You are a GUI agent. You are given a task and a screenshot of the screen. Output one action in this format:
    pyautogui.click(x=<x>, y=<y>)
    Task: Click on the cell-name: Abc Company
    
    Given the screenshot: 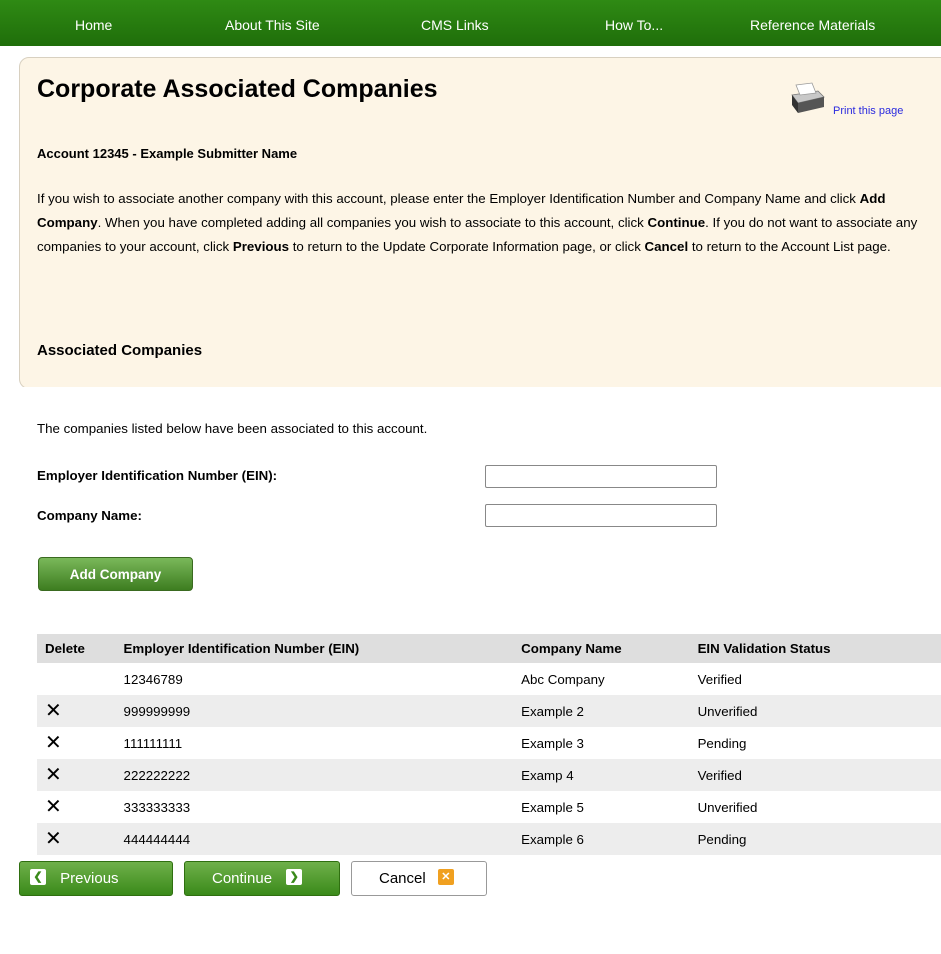 What is the action you would take?
    pyautogui.click(x=563, y=679)
    